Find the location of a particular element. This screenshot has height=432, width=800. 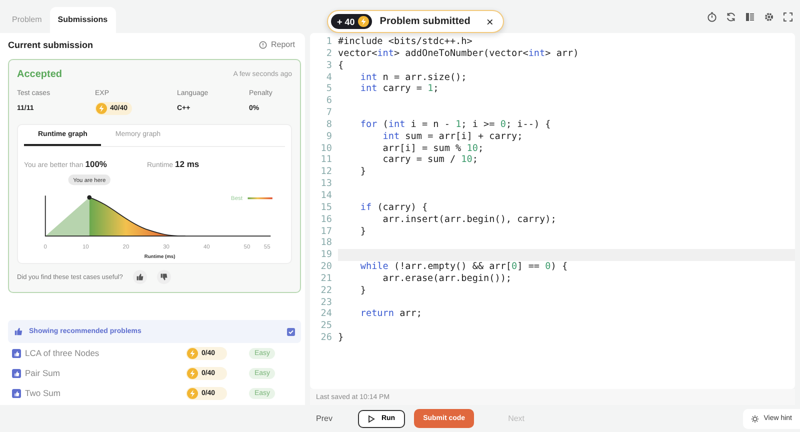

points-badge: + 40 is located at coordinates (351, 21).